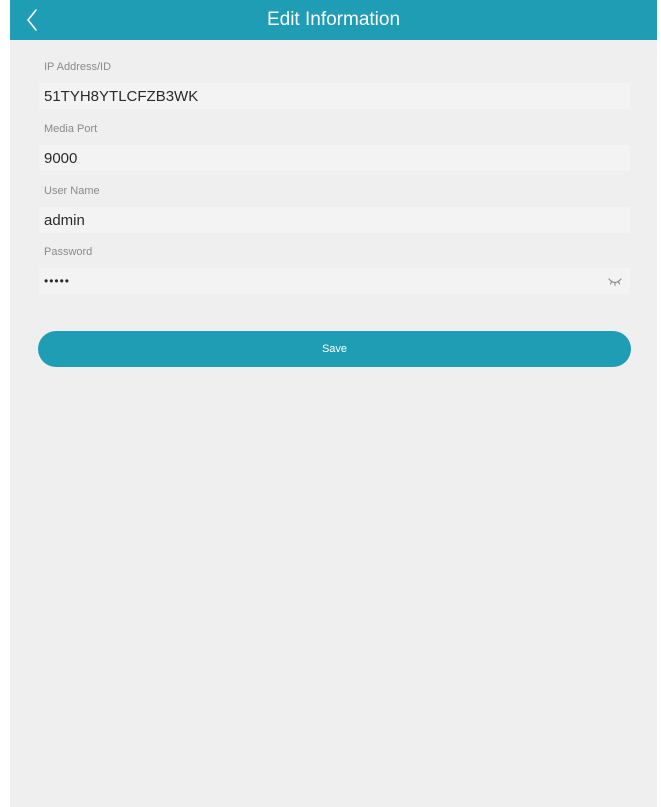  I want to click on user-name-input, so click(334, 220).